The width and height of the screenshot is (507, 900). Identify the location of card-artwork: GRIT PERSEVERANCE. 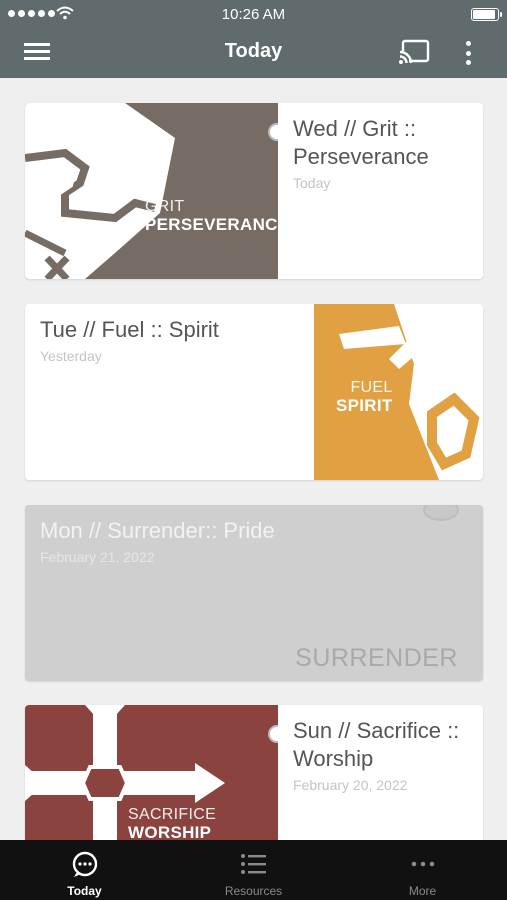
(151, 191).